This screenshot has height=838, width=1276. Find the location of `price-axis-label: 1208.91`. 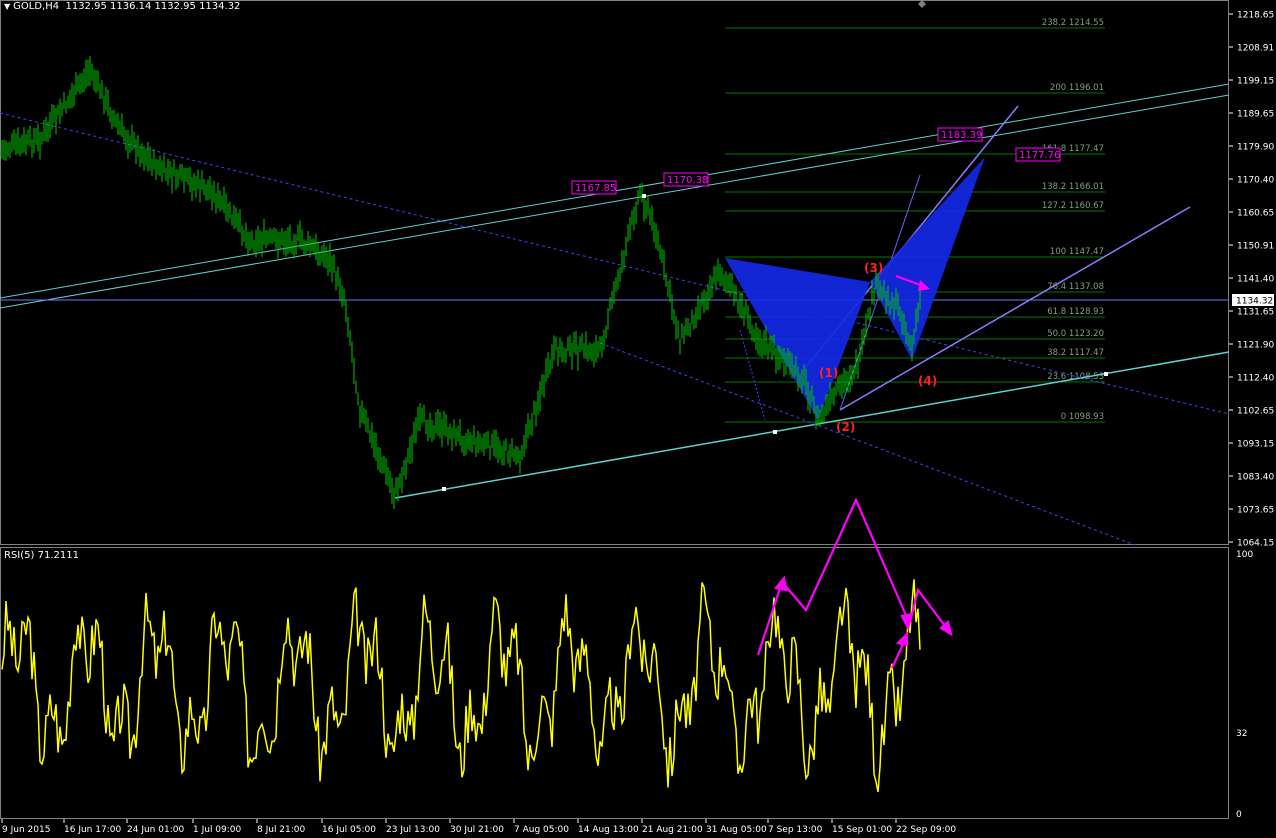

price-axis-label: 1208.91 is located at coordinates (1255, 49).